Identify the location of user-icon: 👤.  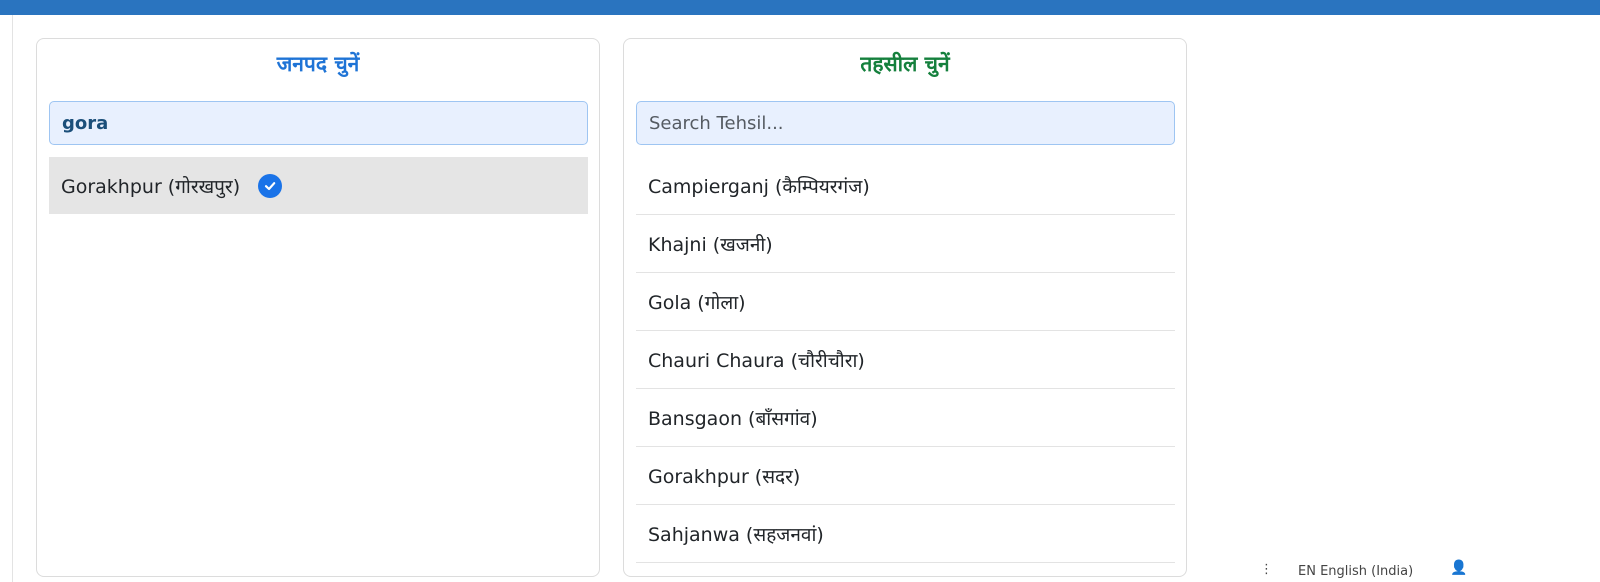
(1458, 568).